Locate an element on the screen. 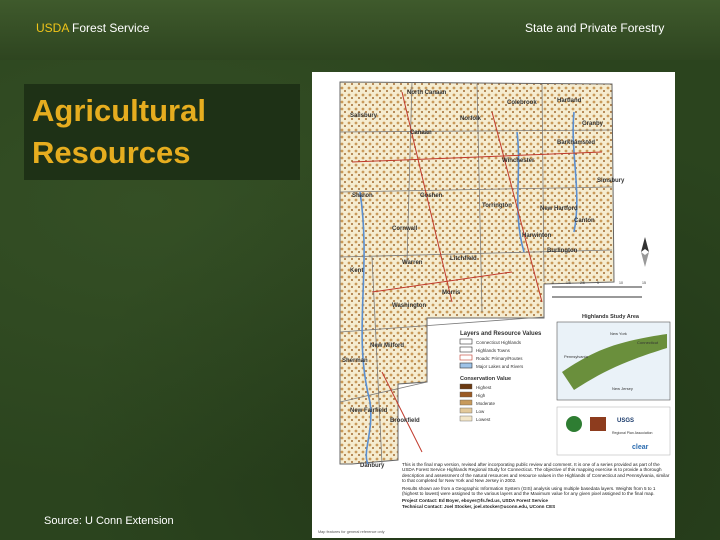 This screenshot has height=540, width=720. inset-state-label: New Jersey is located at coordinates (622, 388).